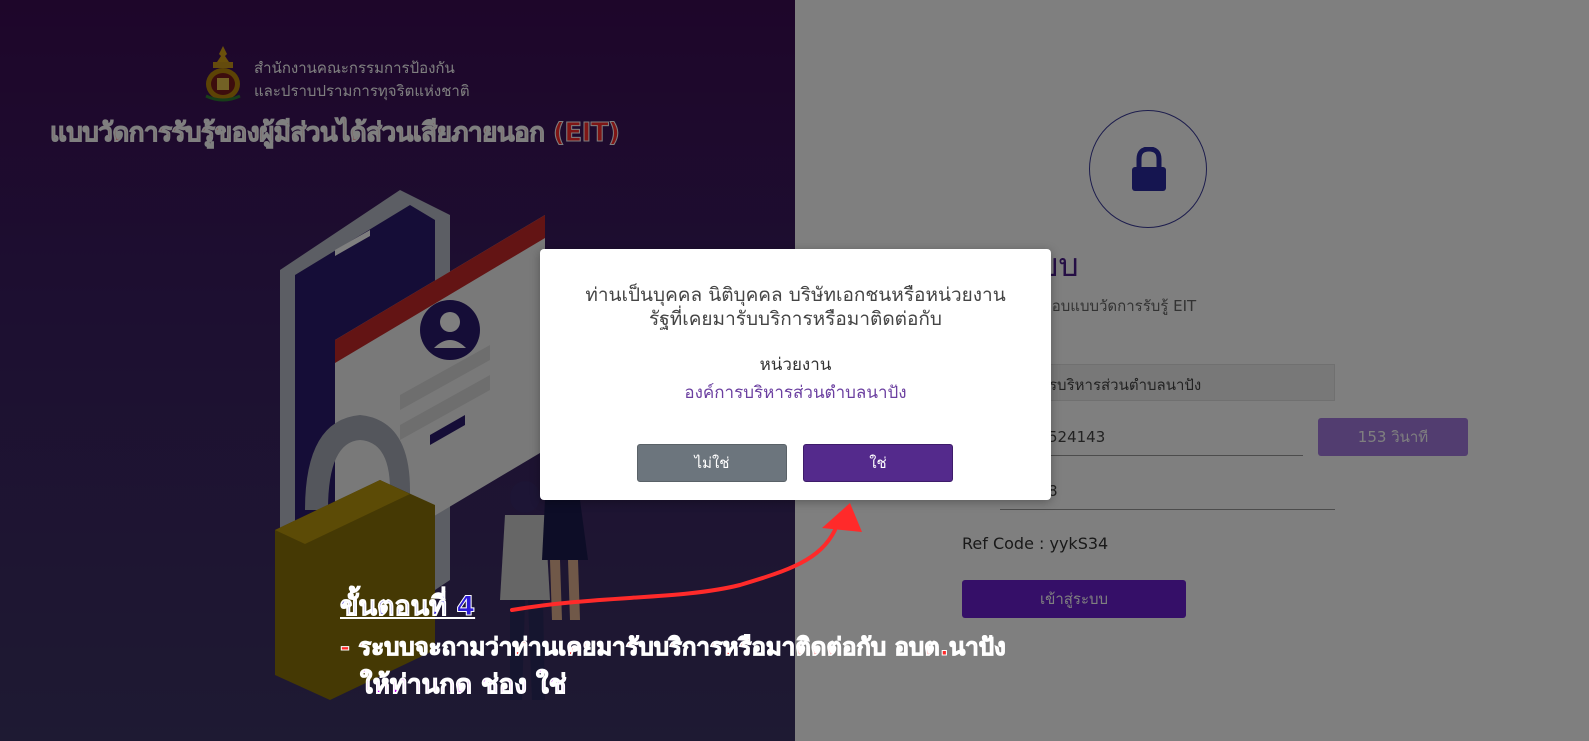  I want to click on step-instruction-line2: ให้ท่านกด ช่อง ใช่, so click(463, 685).